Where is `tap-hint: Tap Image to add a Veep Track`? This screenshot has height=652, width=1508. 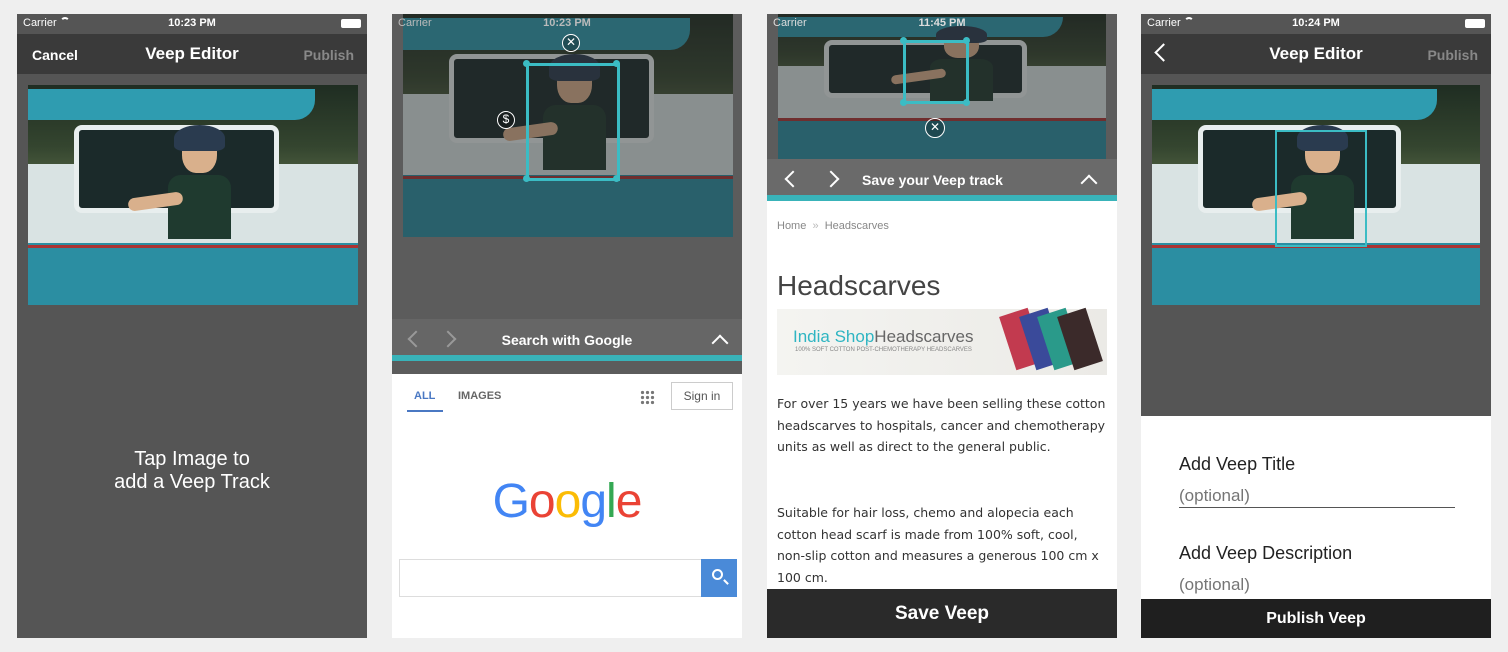 tap-hint: Tap Image to add a Veep Track is located at coordinates (192, 471).